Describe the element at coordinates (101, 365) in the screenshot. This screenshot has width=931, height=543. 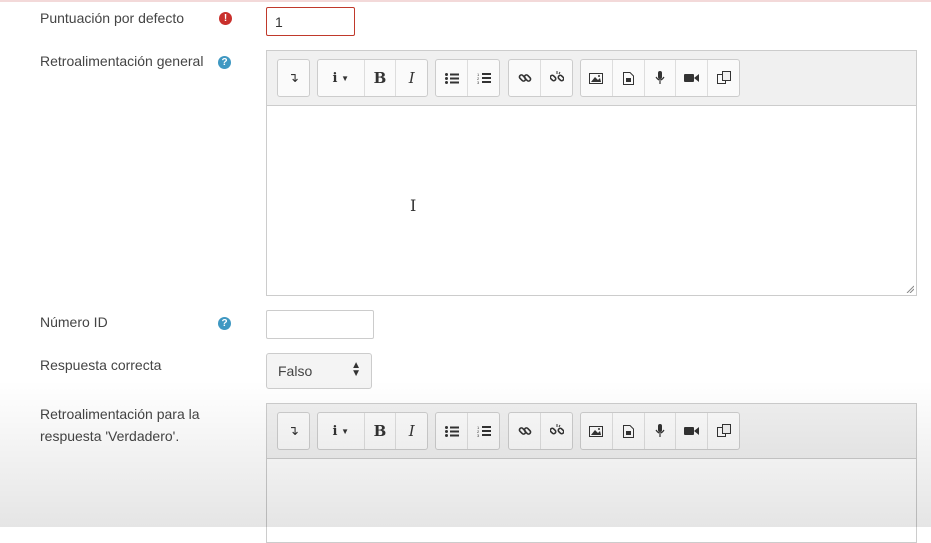
I see `correct-answer-label: Respuesta correcta` at that location.